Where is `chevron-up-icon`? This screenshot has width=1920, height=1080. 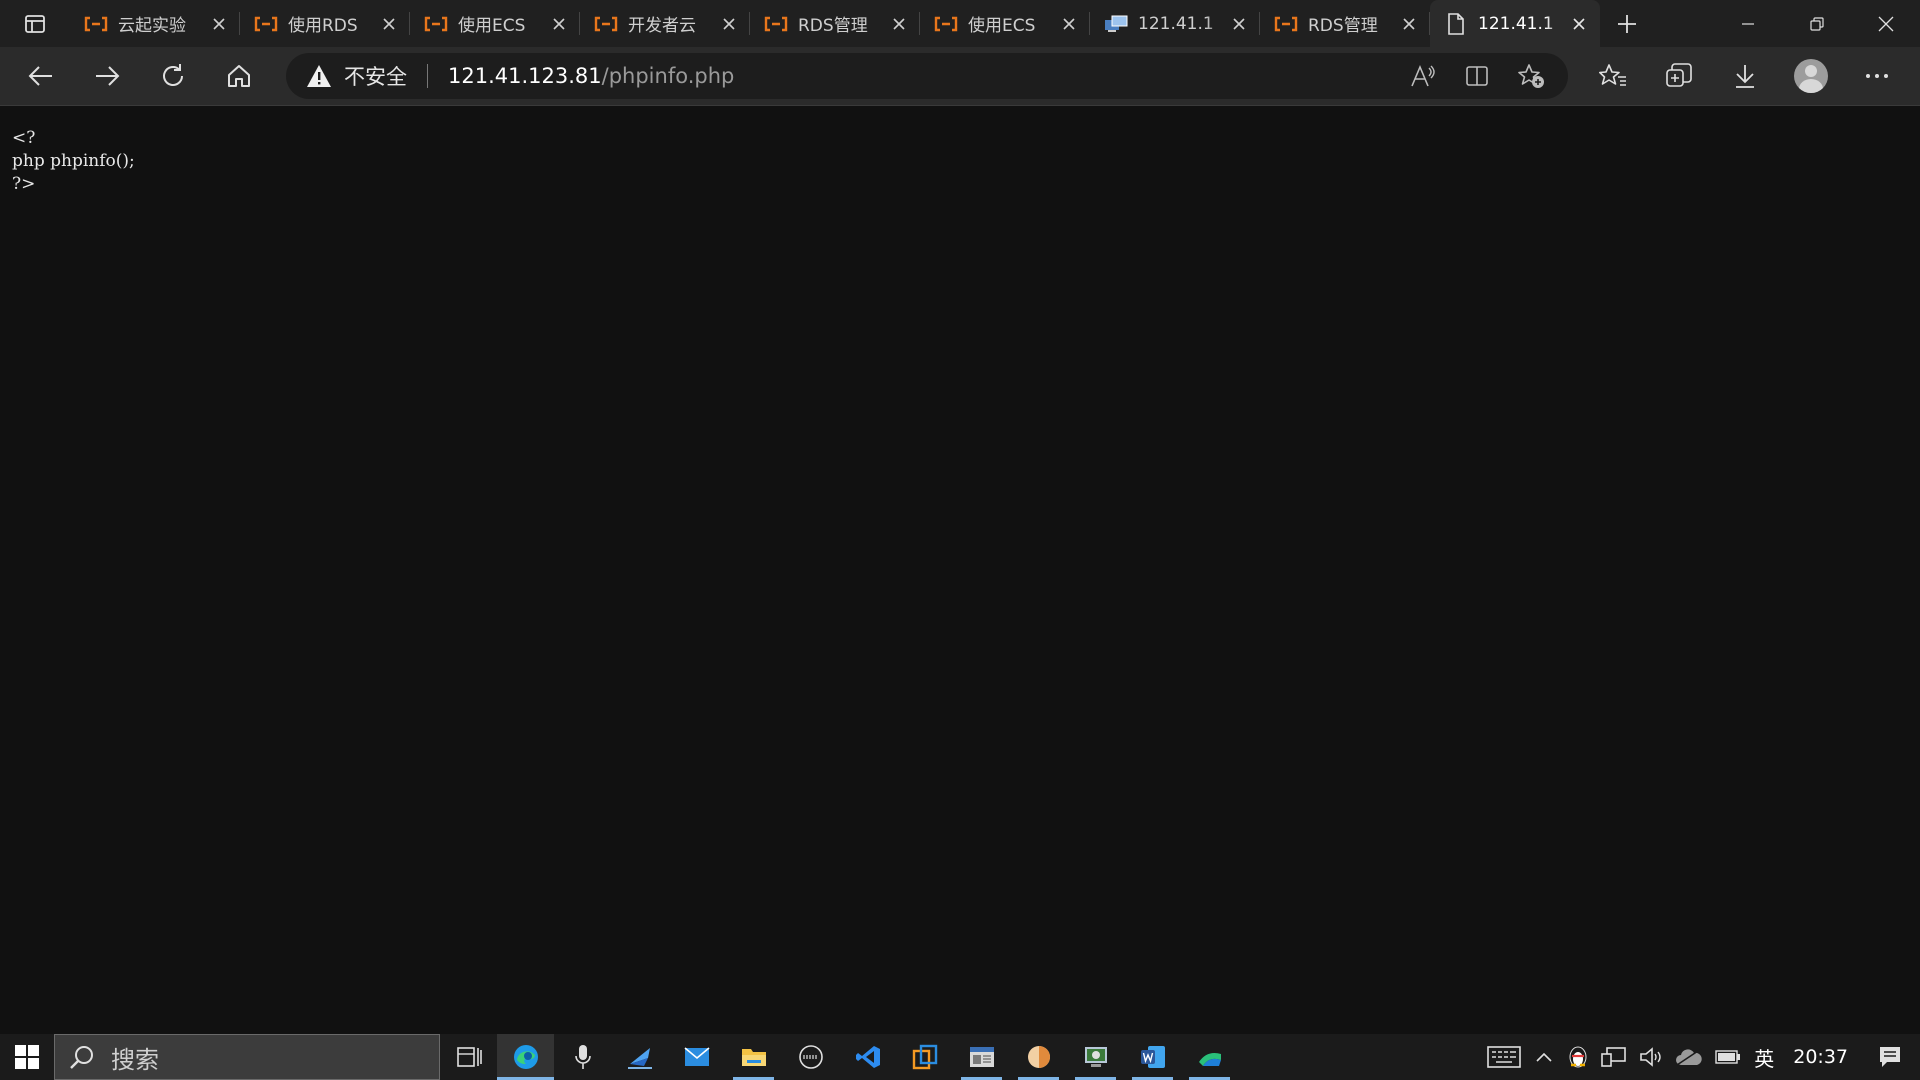
chevron-up-icon is located at coordinates (1544, 1057).